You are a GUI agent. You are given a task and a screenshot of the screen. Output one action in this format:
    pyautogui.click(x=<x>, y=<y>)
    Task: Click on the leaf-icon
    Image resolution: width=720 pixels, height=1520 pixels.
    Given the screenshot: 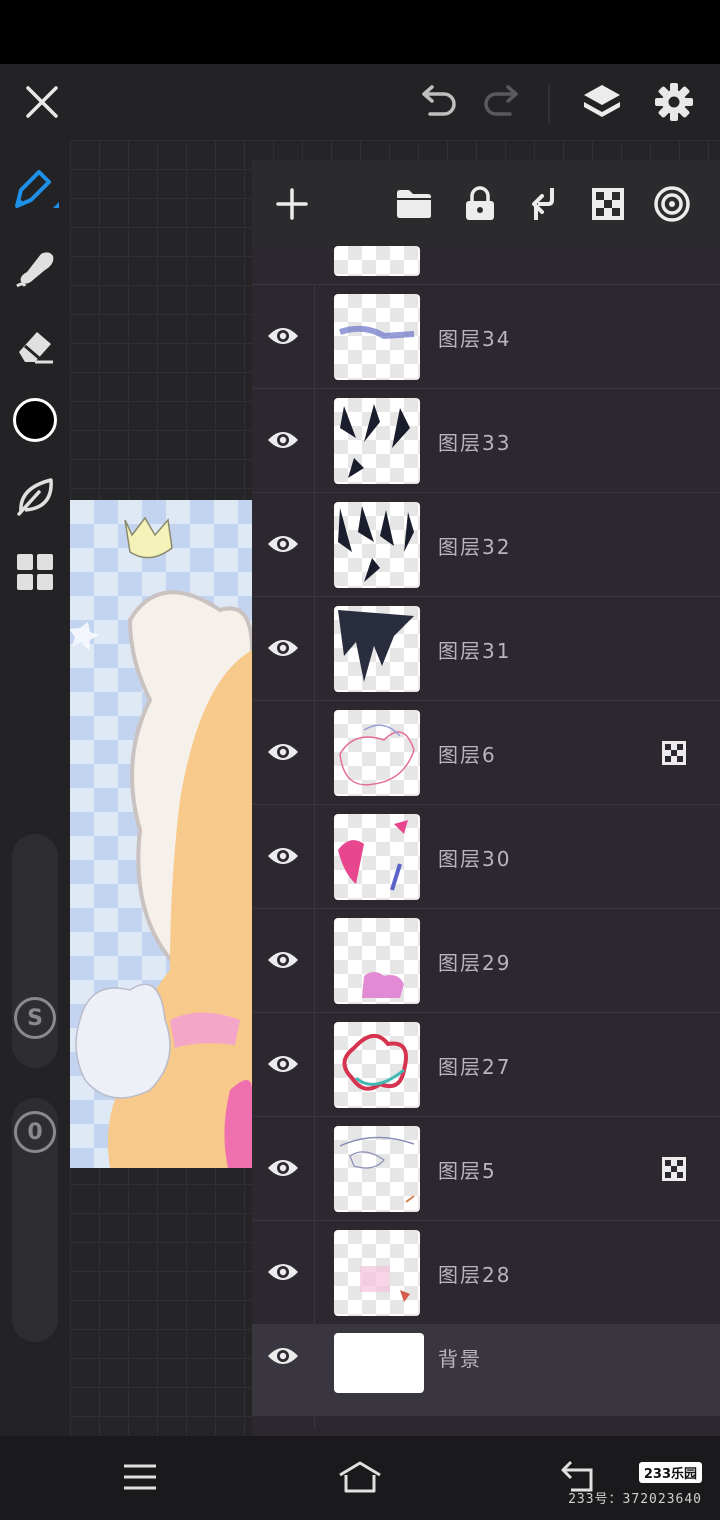 What is the action you would take?
    pyautogui.click(x=35, y=497)
    